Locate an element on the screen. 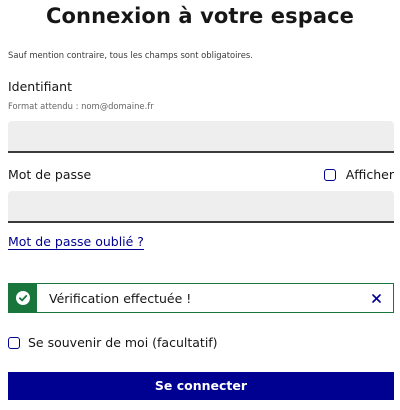  password-label: Mot de passe is located at coordinates (50, 174).